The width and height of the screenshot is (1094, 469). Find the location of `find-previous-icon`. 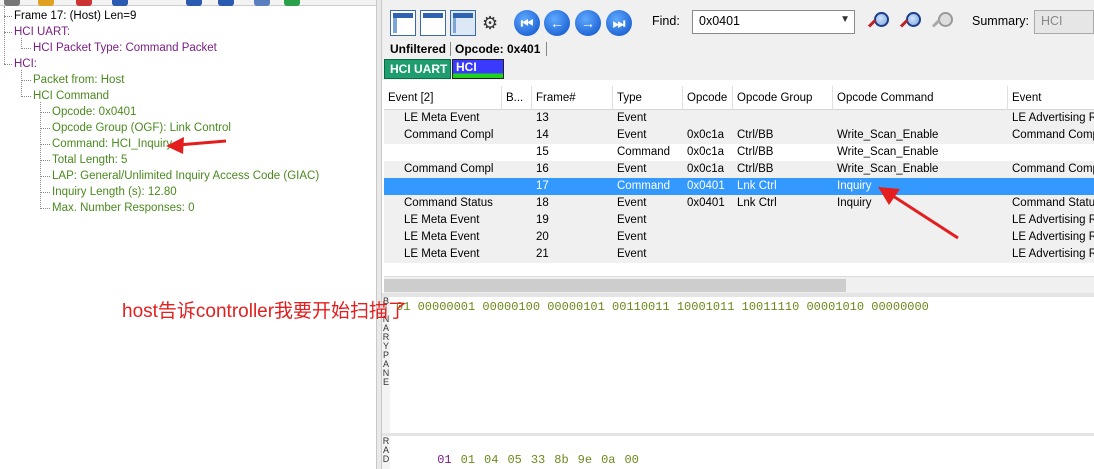

find-previous-icon is located at coordinates (879, 23).